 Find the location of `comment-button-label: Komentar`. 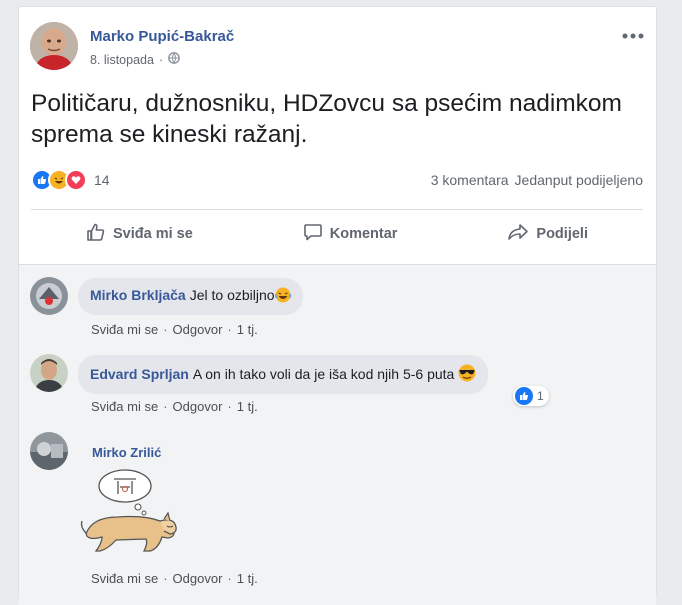

comment-button-label: Komentar is located at coordinates (363, 234).